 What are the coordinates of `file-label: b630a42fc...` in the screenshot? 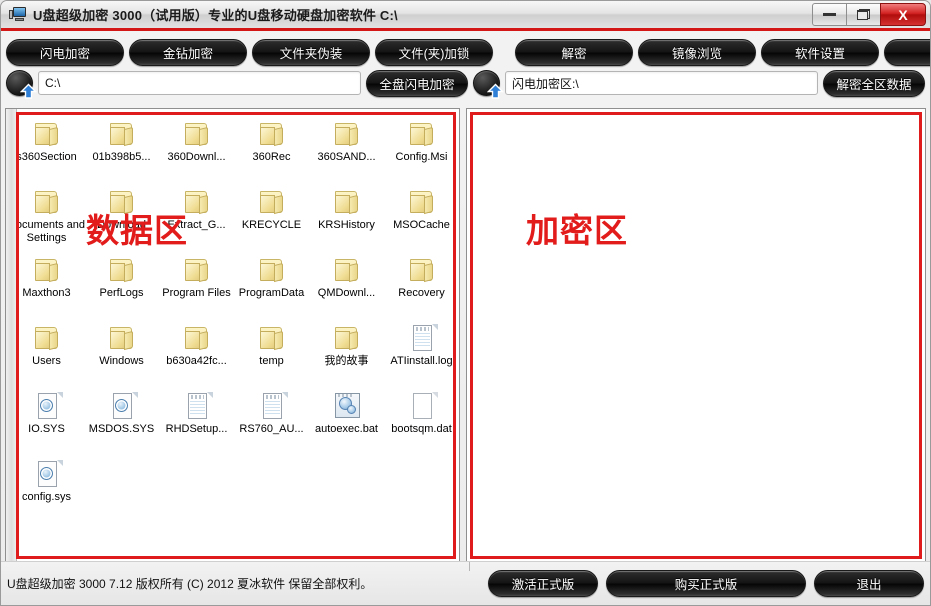 It's located at (196, 361).